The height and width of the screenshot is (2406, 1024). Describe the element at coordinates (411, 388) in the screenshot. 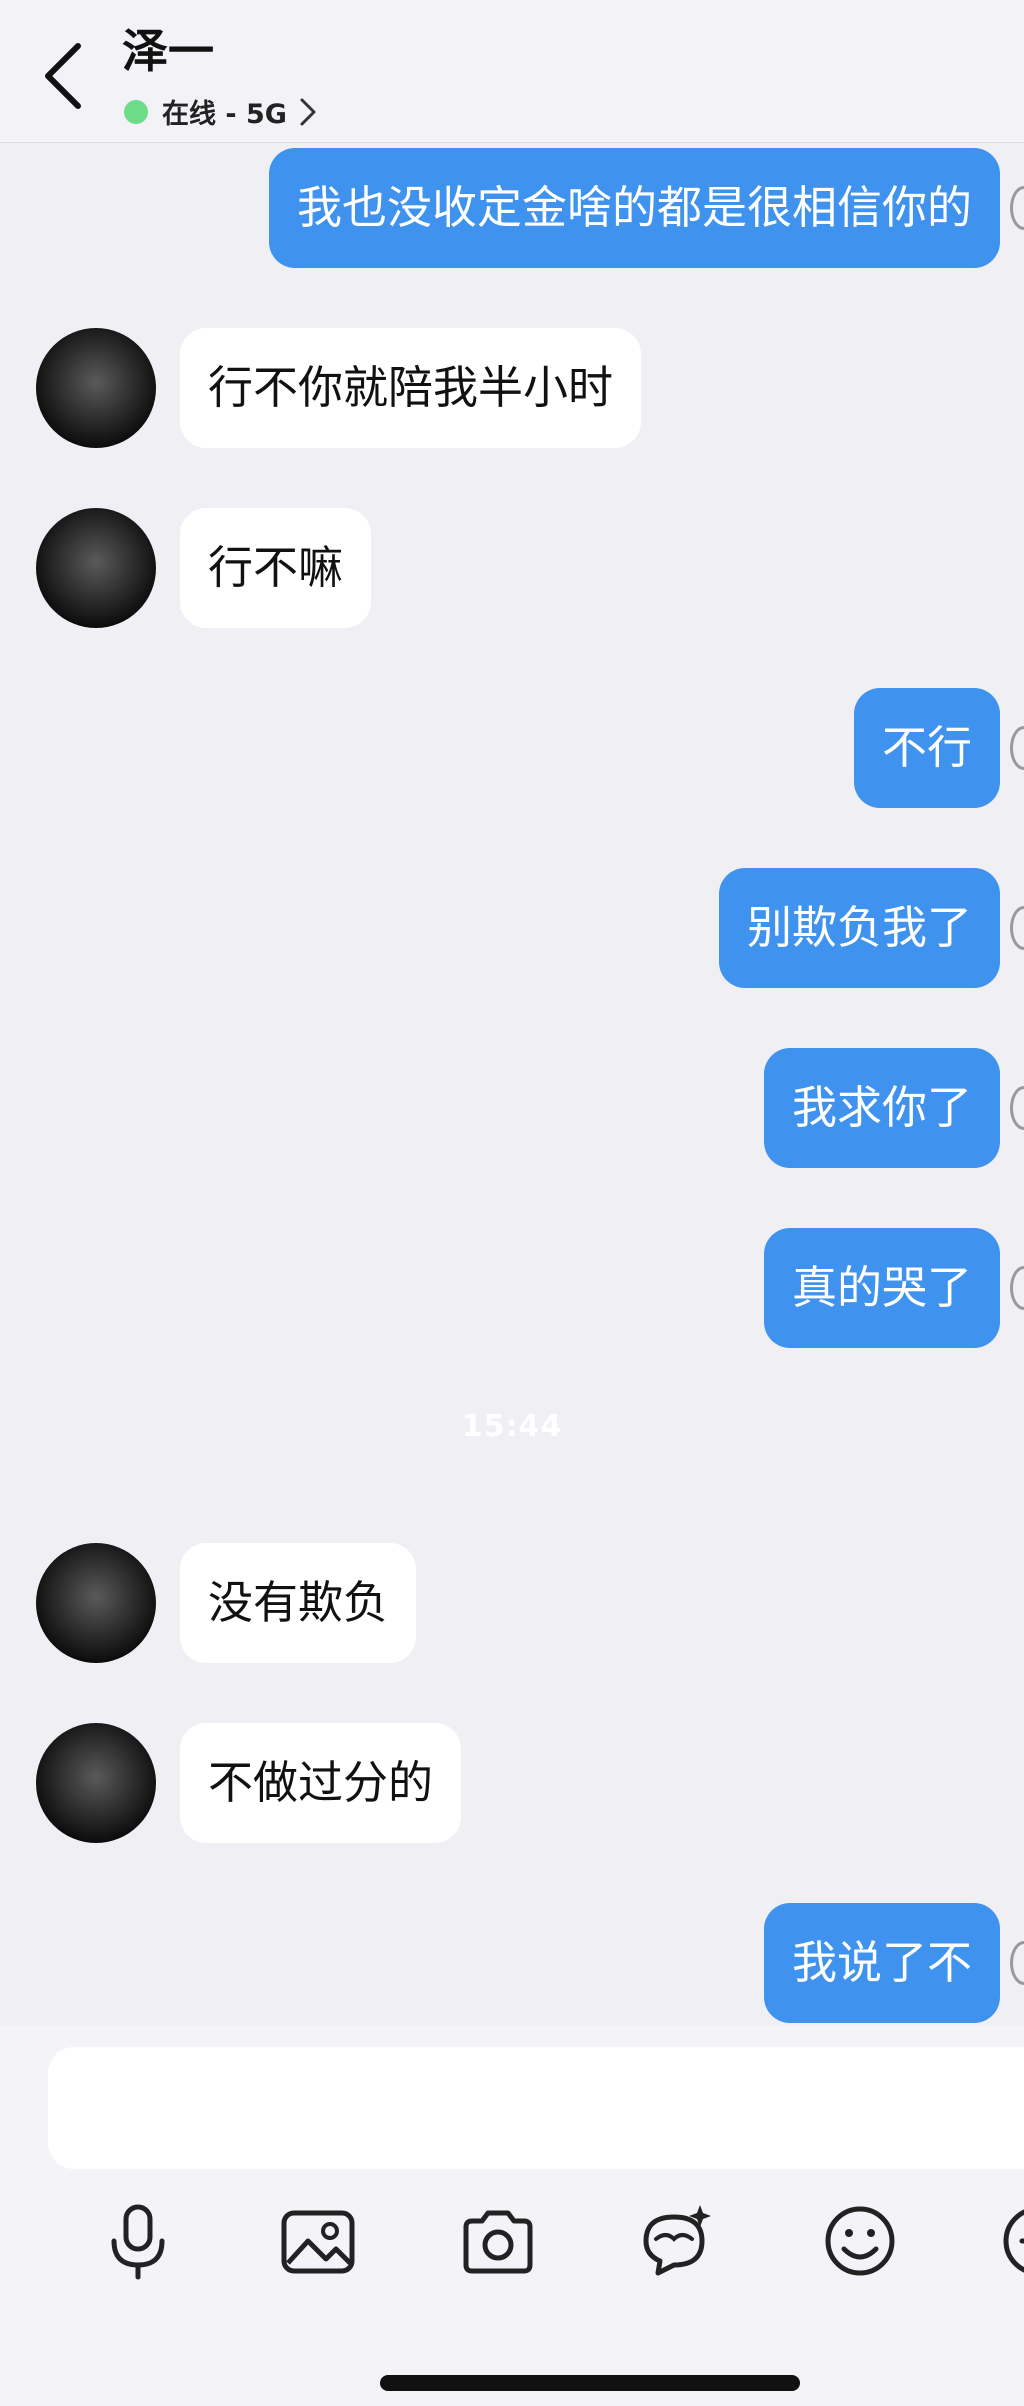

I see `incoming-message-bubble: 行不你就陪我半小时` at that location.